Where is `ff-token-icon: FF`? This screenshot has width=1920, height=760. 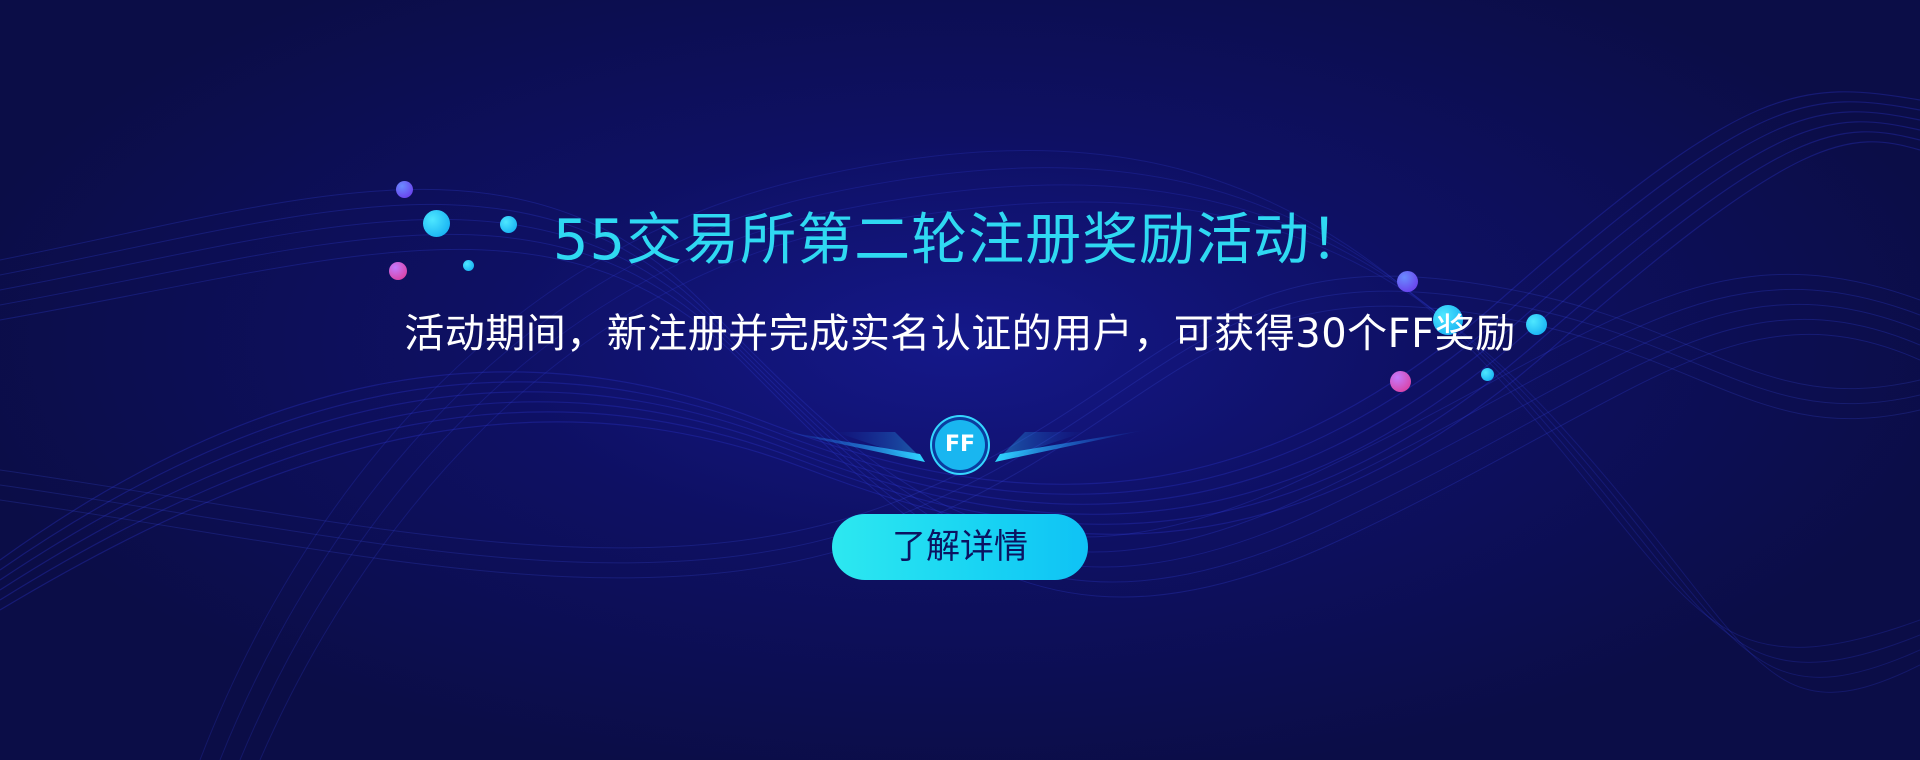 ff-token-icon: FF is located at coordinates (960, 445).